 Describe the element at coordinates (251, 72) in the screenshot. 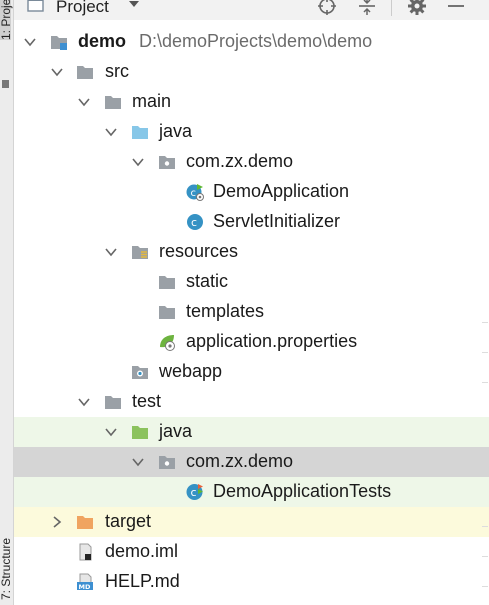

I see `tree-row-src: src` at that location.